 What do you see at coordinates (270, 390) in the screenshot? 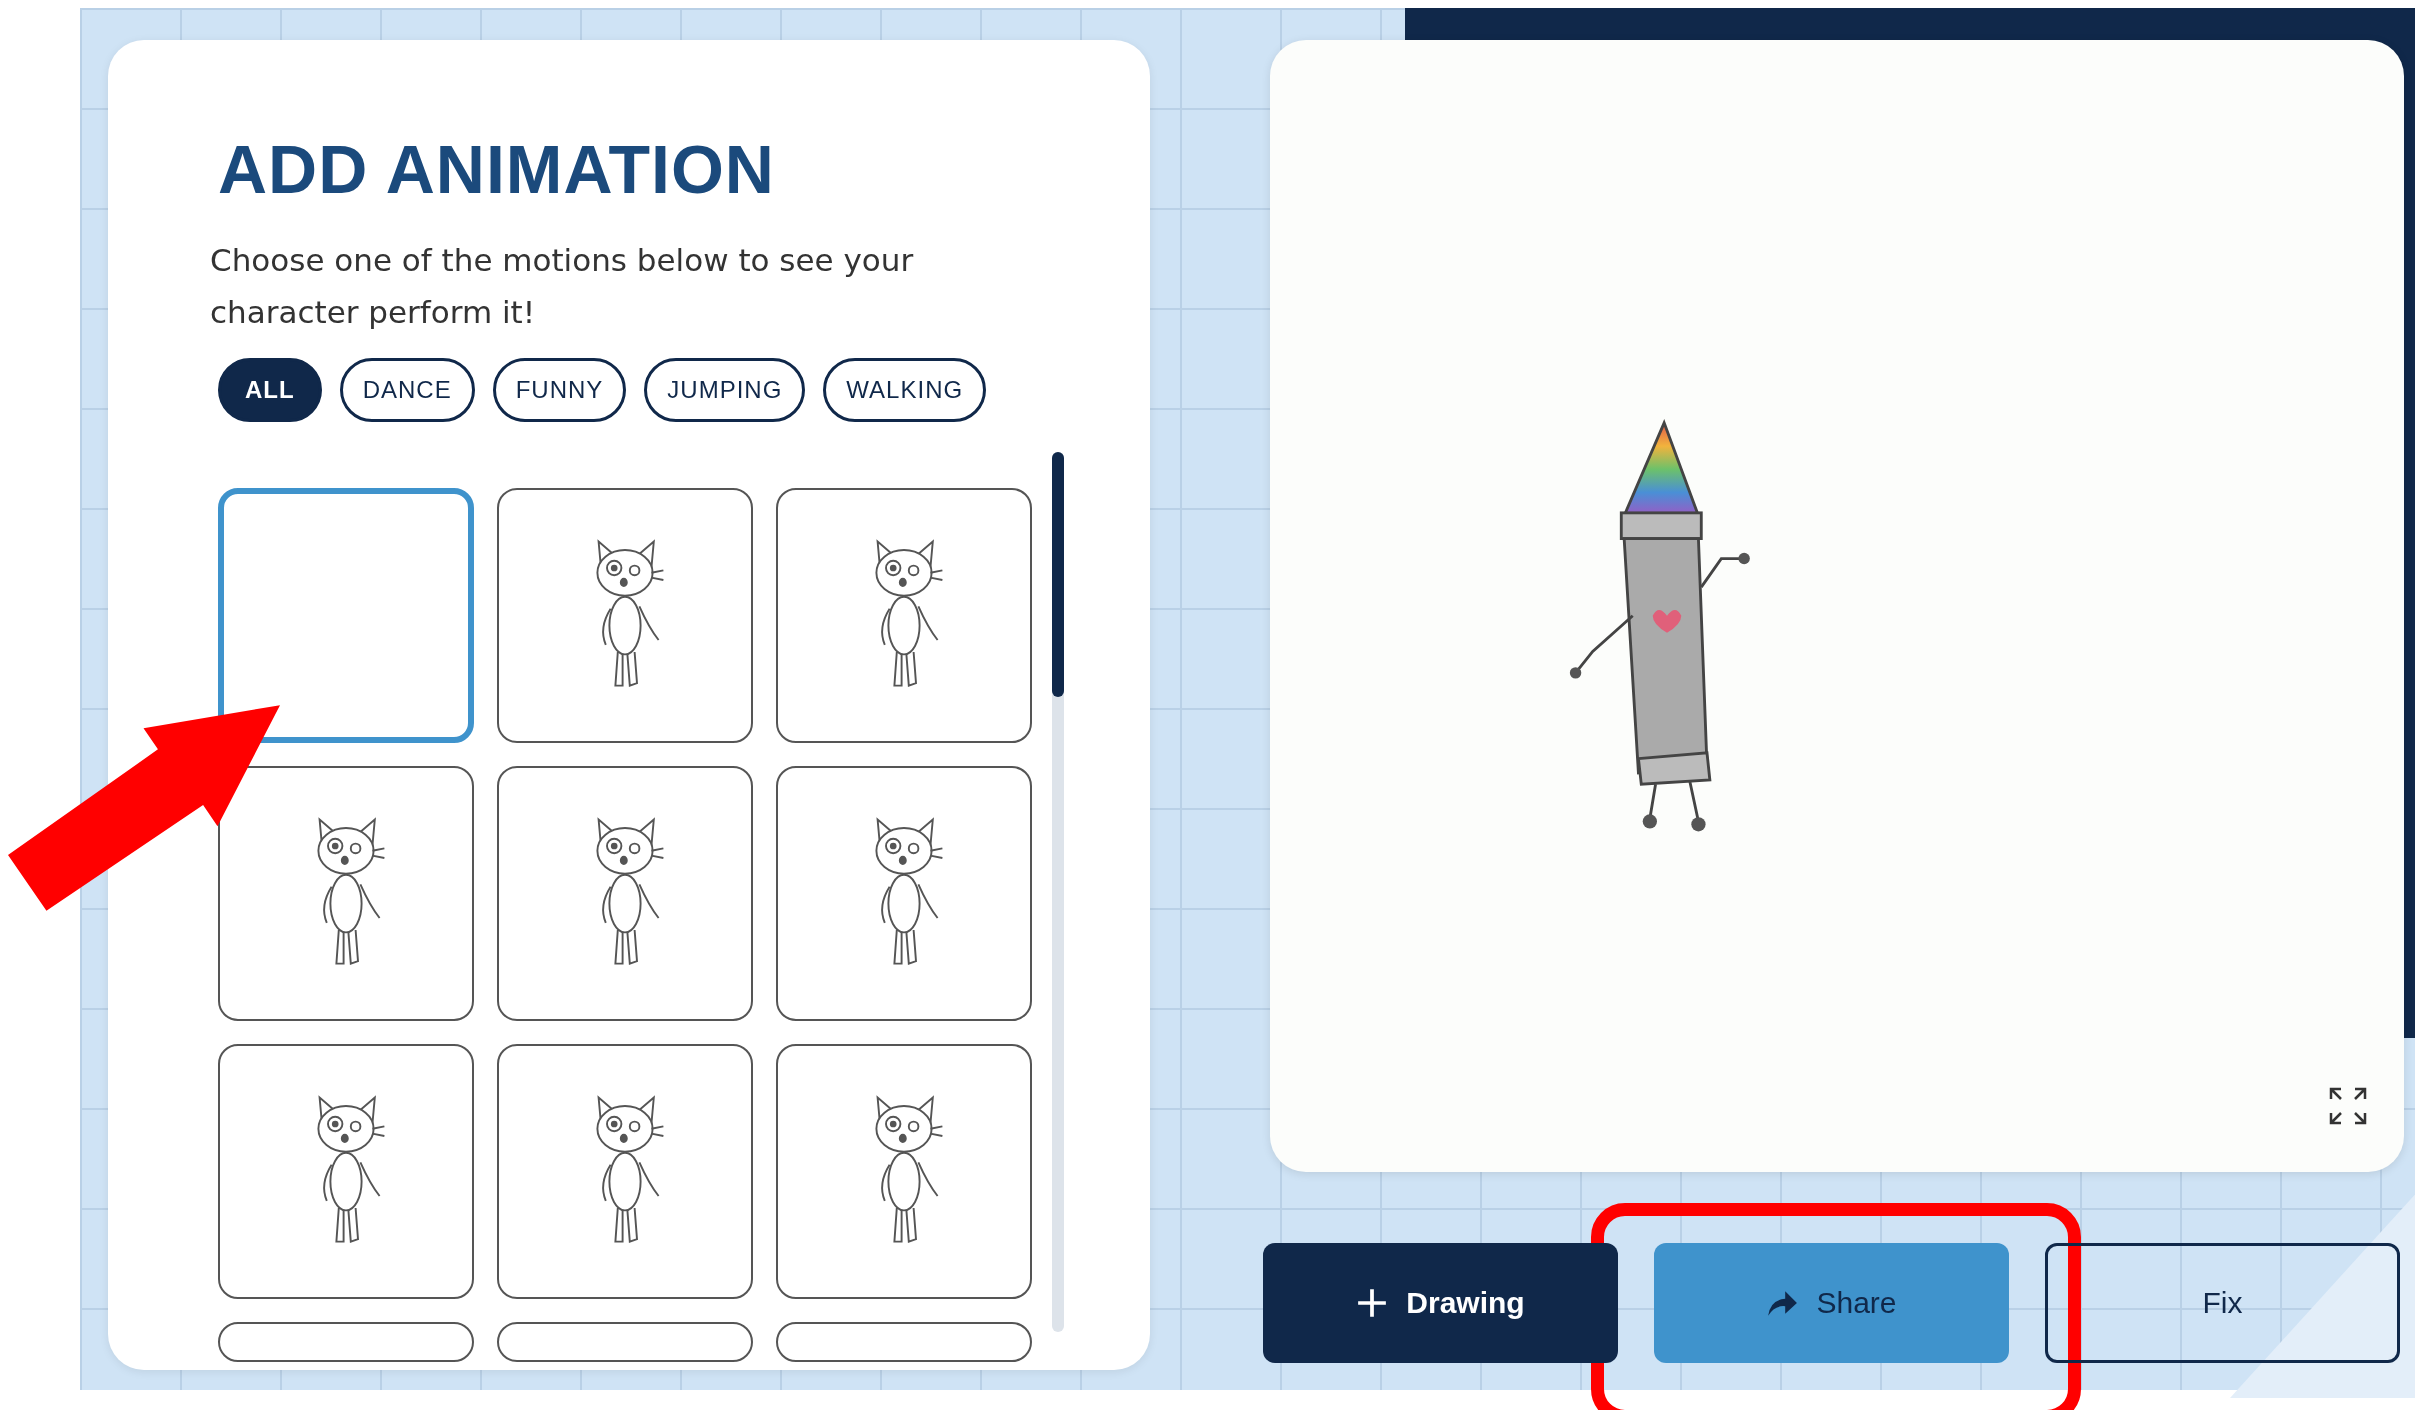
I see `filter-chip: ALL` at bounding box center [270, 390].